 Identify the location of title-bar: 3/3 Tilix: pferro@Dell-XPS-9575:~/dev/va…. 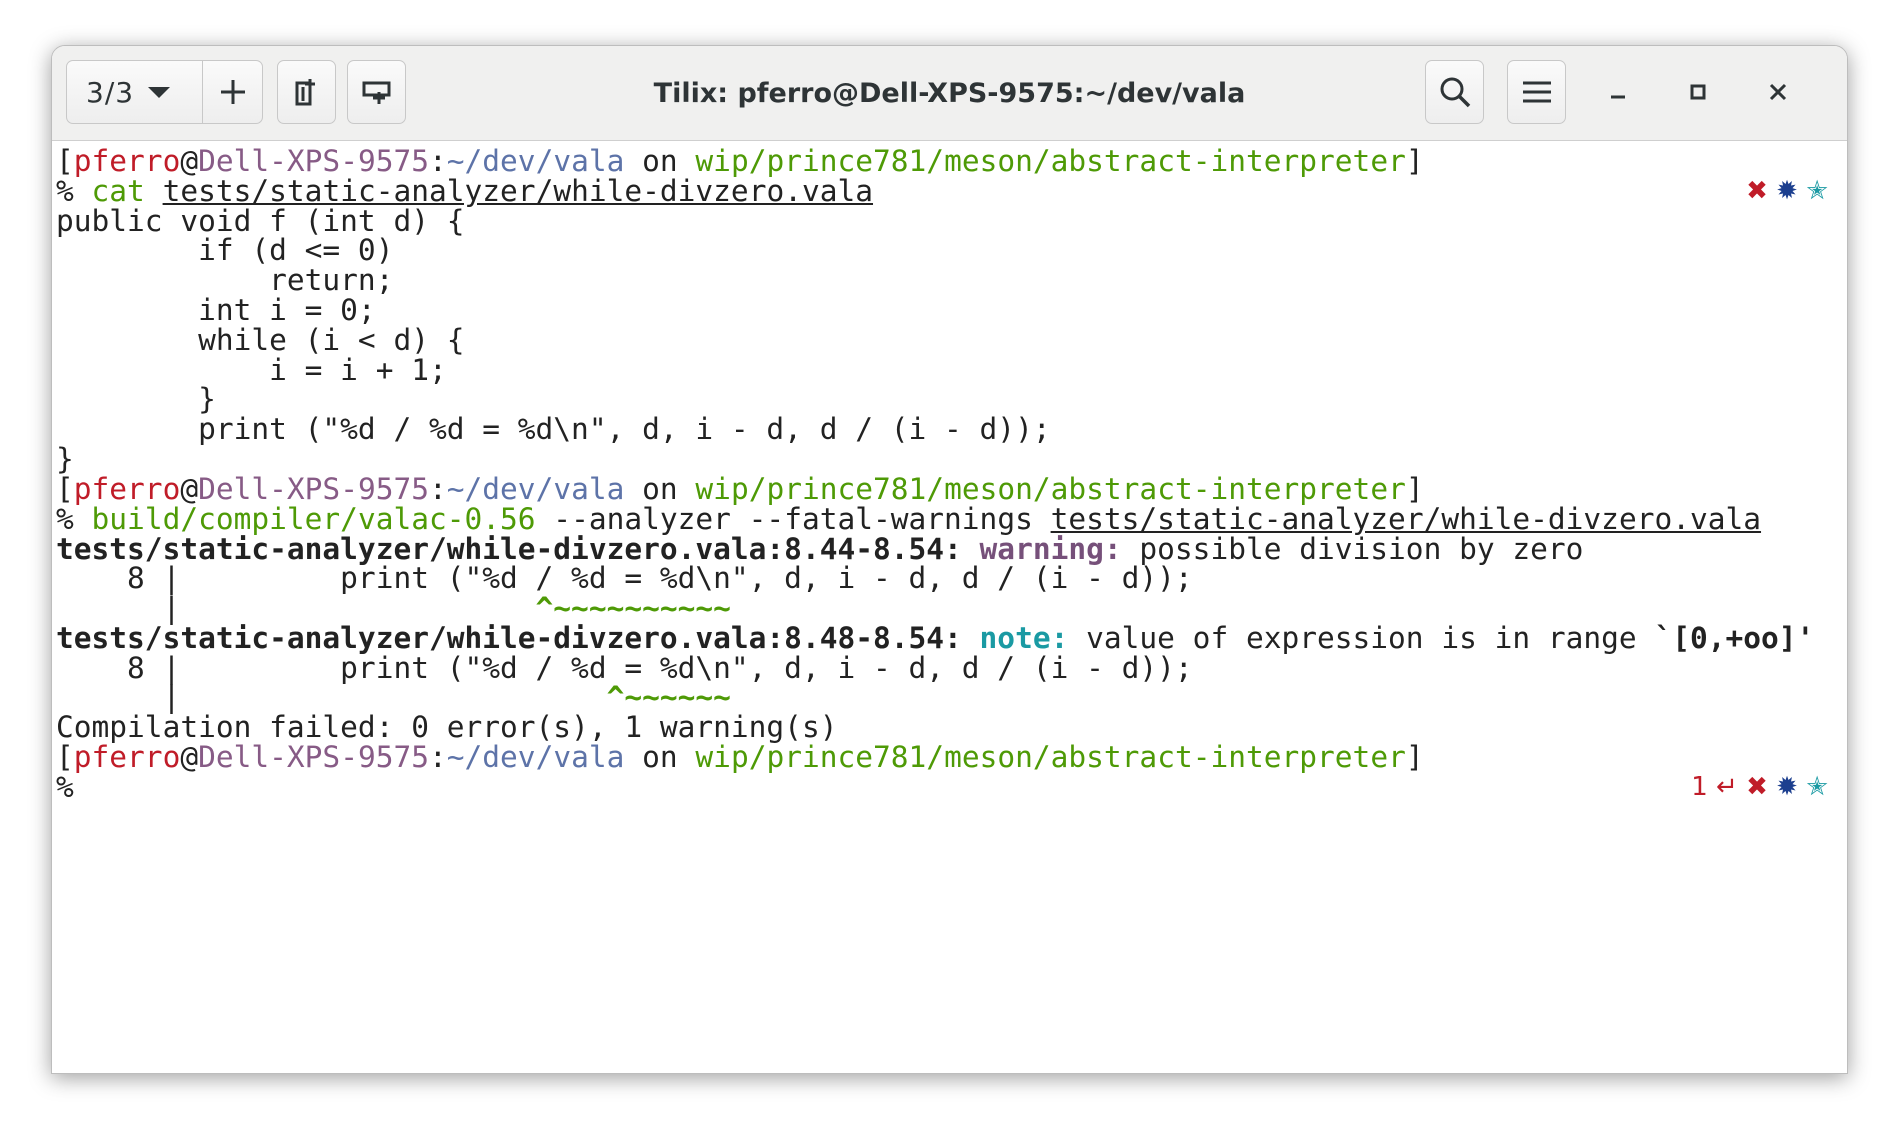
(949, 93).